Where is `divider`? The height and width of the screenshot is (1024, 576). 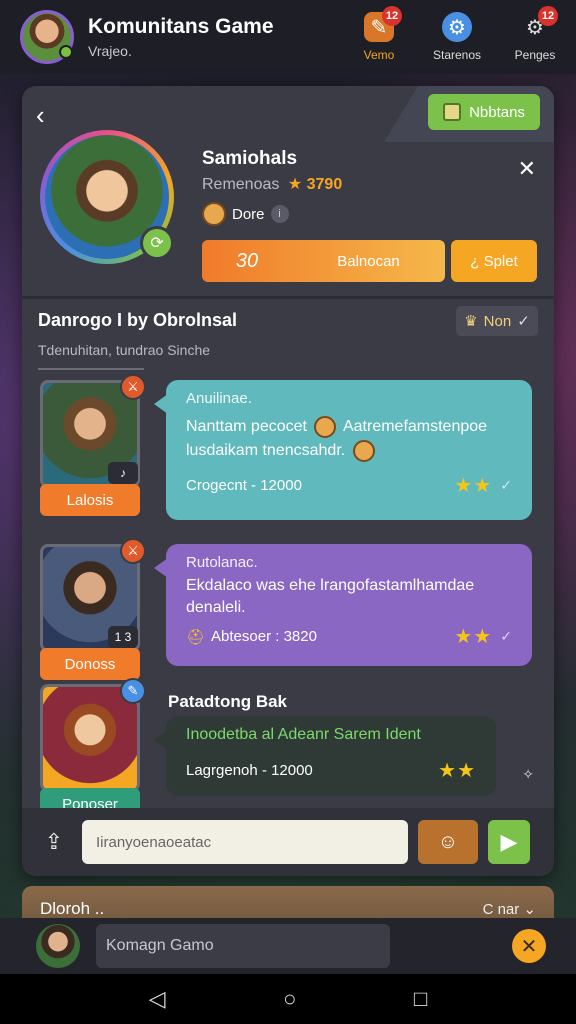
divider is located at coordinates (288, 297).